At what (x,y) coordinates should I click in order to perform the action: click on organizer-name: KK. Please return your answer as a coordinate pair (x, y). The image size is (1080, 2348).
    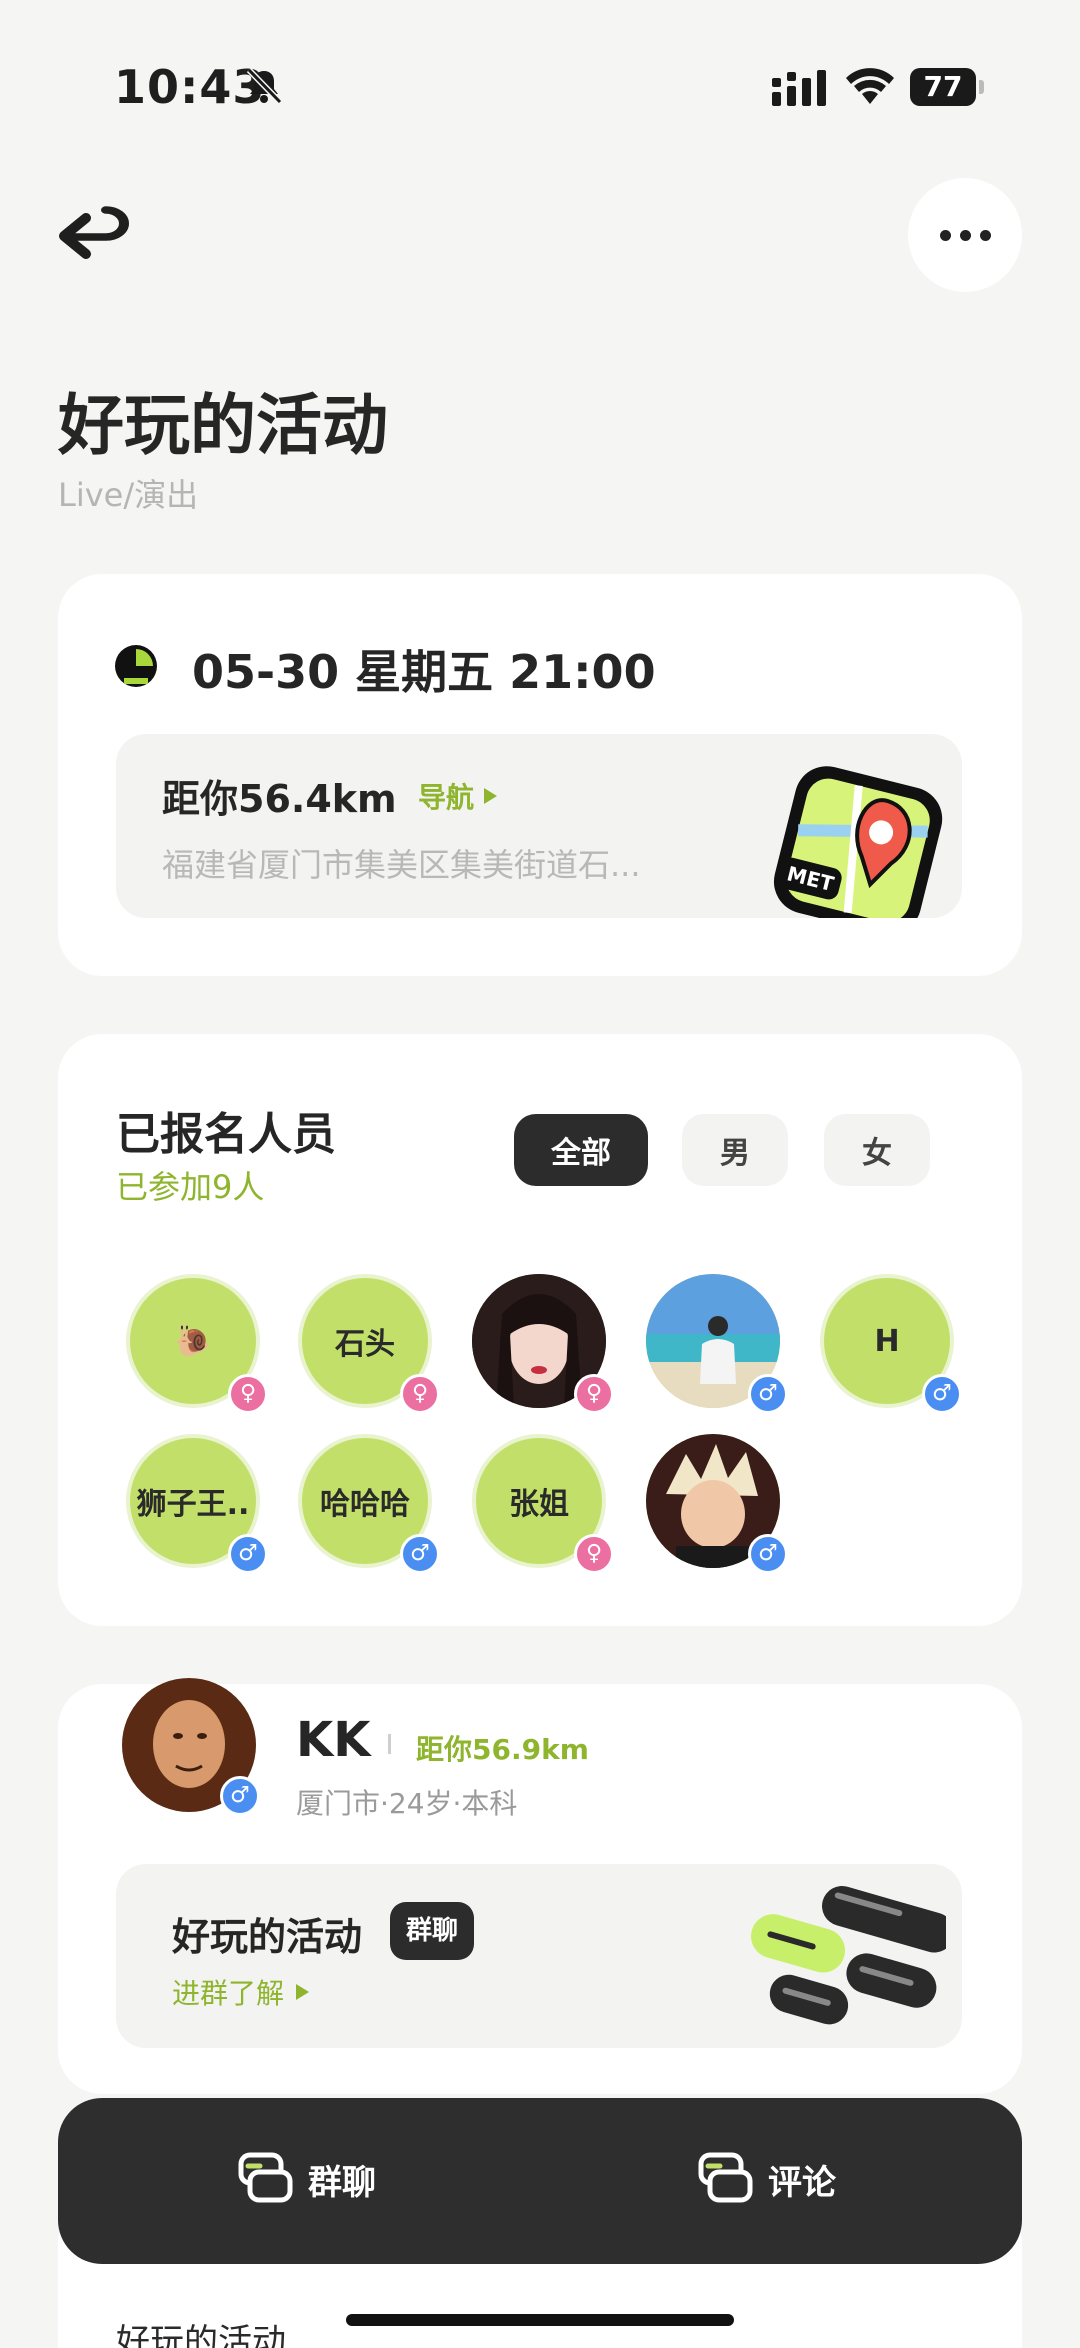
    Looking at the image, I should click on (333, 1740).